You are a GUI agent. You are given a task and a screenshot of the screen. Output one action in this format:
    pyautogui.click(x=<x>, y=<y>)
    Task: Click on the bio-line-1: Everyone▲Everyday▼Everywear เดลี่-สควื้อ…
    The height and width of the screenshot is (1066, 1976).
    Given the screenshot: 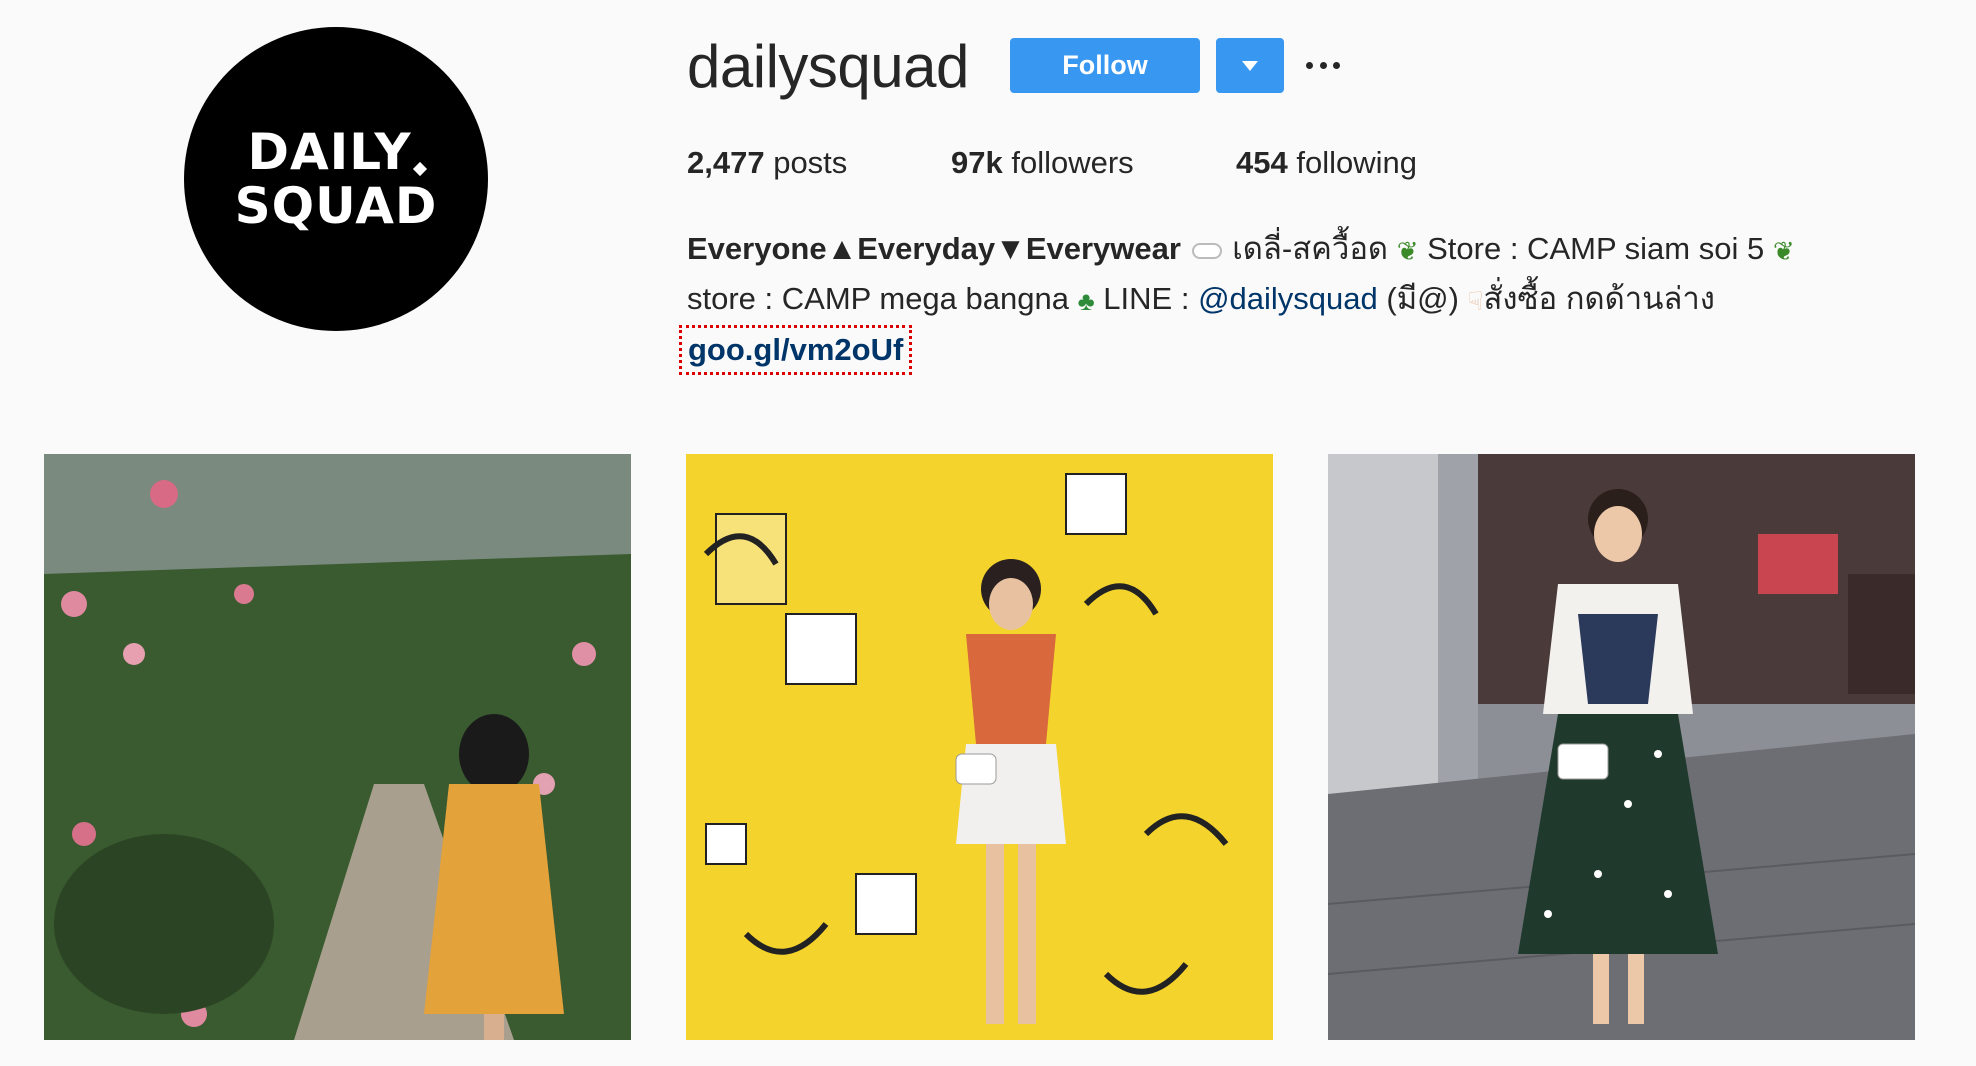 What is the action you would take?
    pyautogui.click(x=1287, y=250)
    